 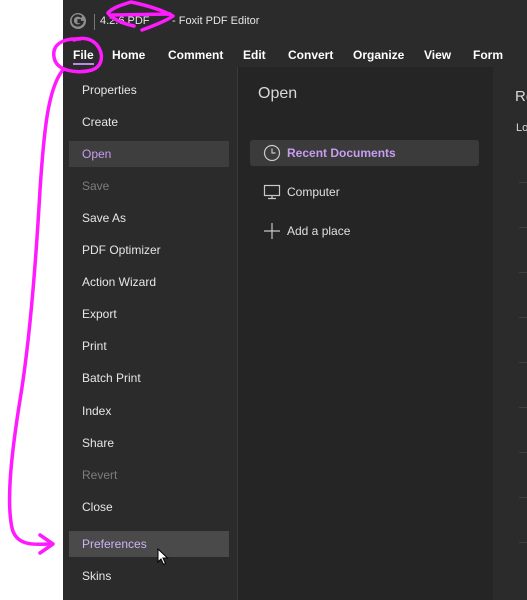 I want to click on recent-panel-subtitle: Lo, so click(x=521, y=128).